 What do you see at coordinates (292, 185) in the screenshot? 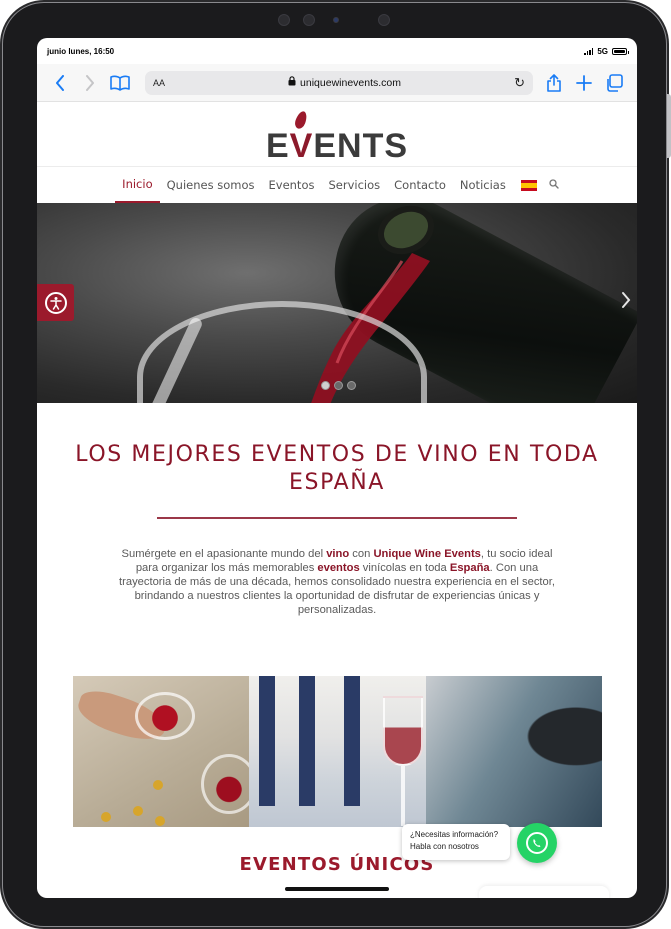
I see `nav-item-eventos: Eventos` at bounding box center [292, 185].